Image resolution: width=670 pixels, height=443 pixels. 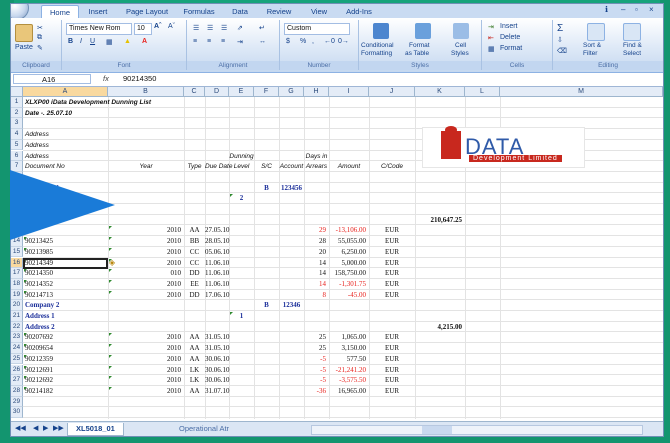 I want to click on header-account: Account, so click(x=291, y=166).